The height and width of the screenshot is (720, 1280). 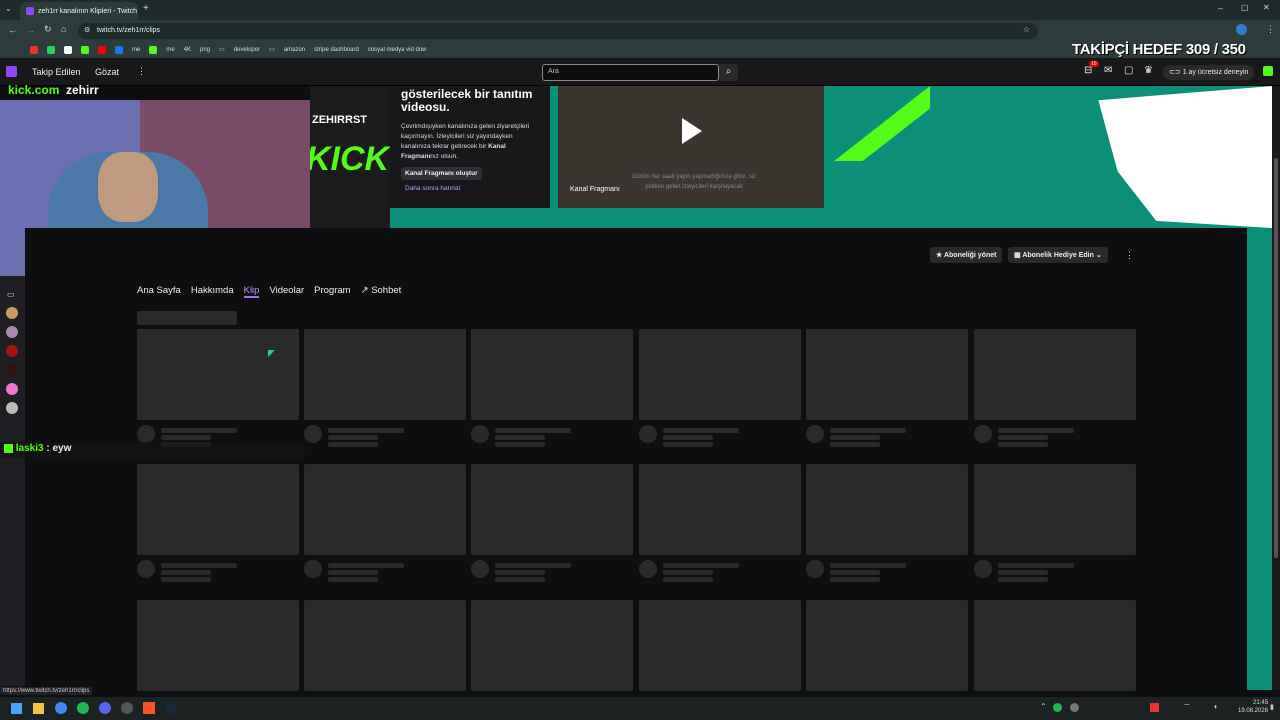 What do you see at coordinates (1129, 255) in the screenshot?
I see `channel-more-icon: ⋮` at bounding box center [1129, 255].